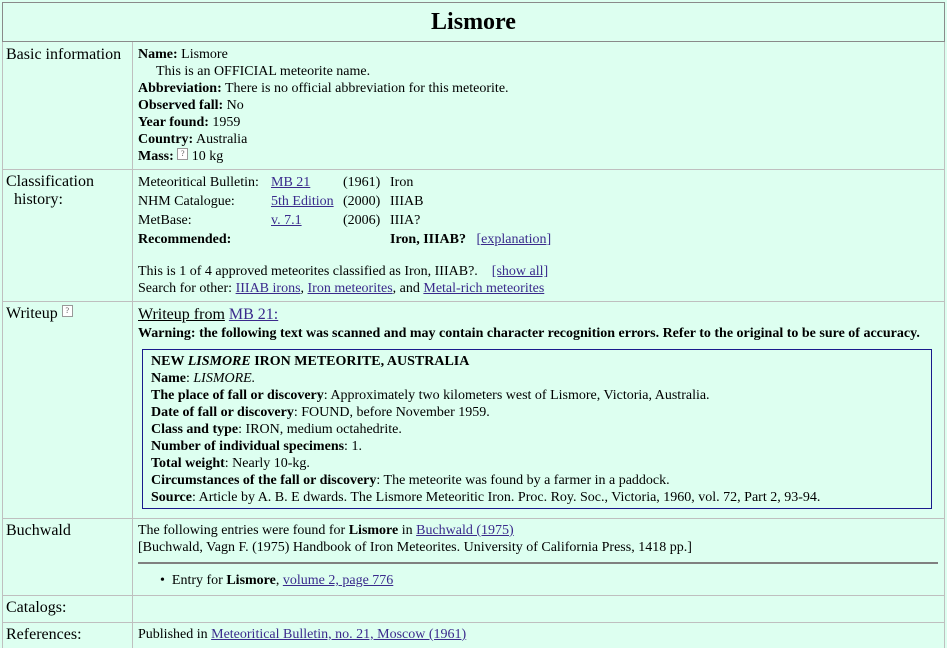 This screenshot has width=947, height=648. What do you see at coordinates (277, 580) in the screenshot?
I see `buchwald-entry: • Entry for Lismore, volume 2, page 776` at bounding box center [277, 580].